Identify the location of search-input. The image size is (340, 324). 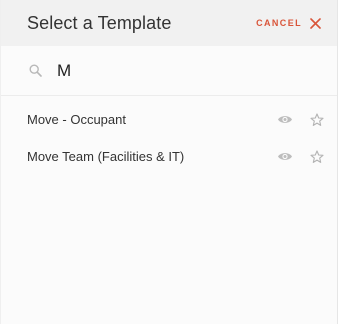
(177, 70).